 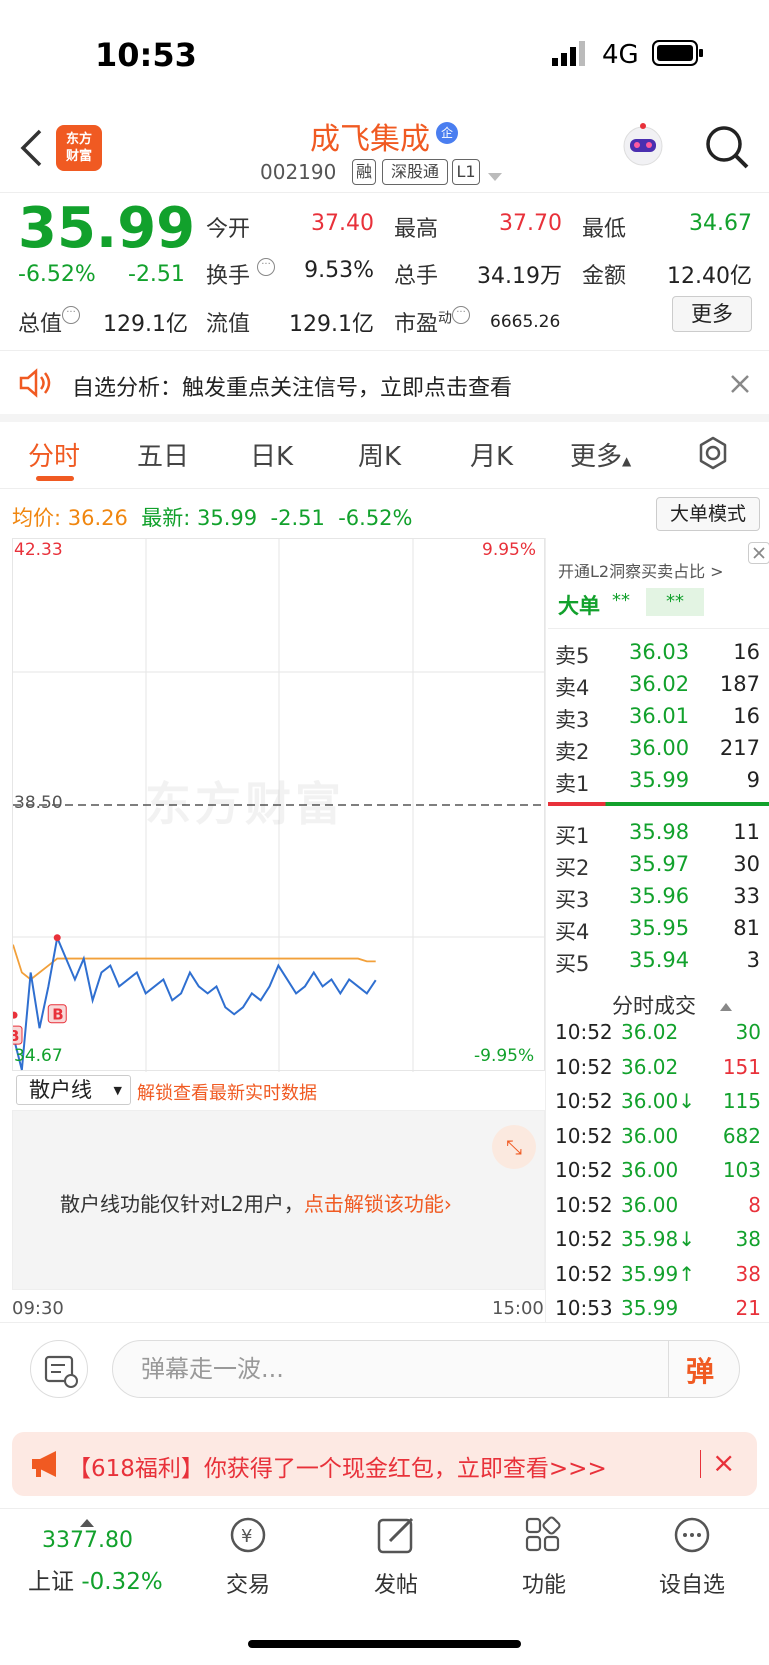 What do you see at coordinates (396, 1557) in the screenshot?
I see `nav-post: 发帖` at bounding box center [396, 1557].